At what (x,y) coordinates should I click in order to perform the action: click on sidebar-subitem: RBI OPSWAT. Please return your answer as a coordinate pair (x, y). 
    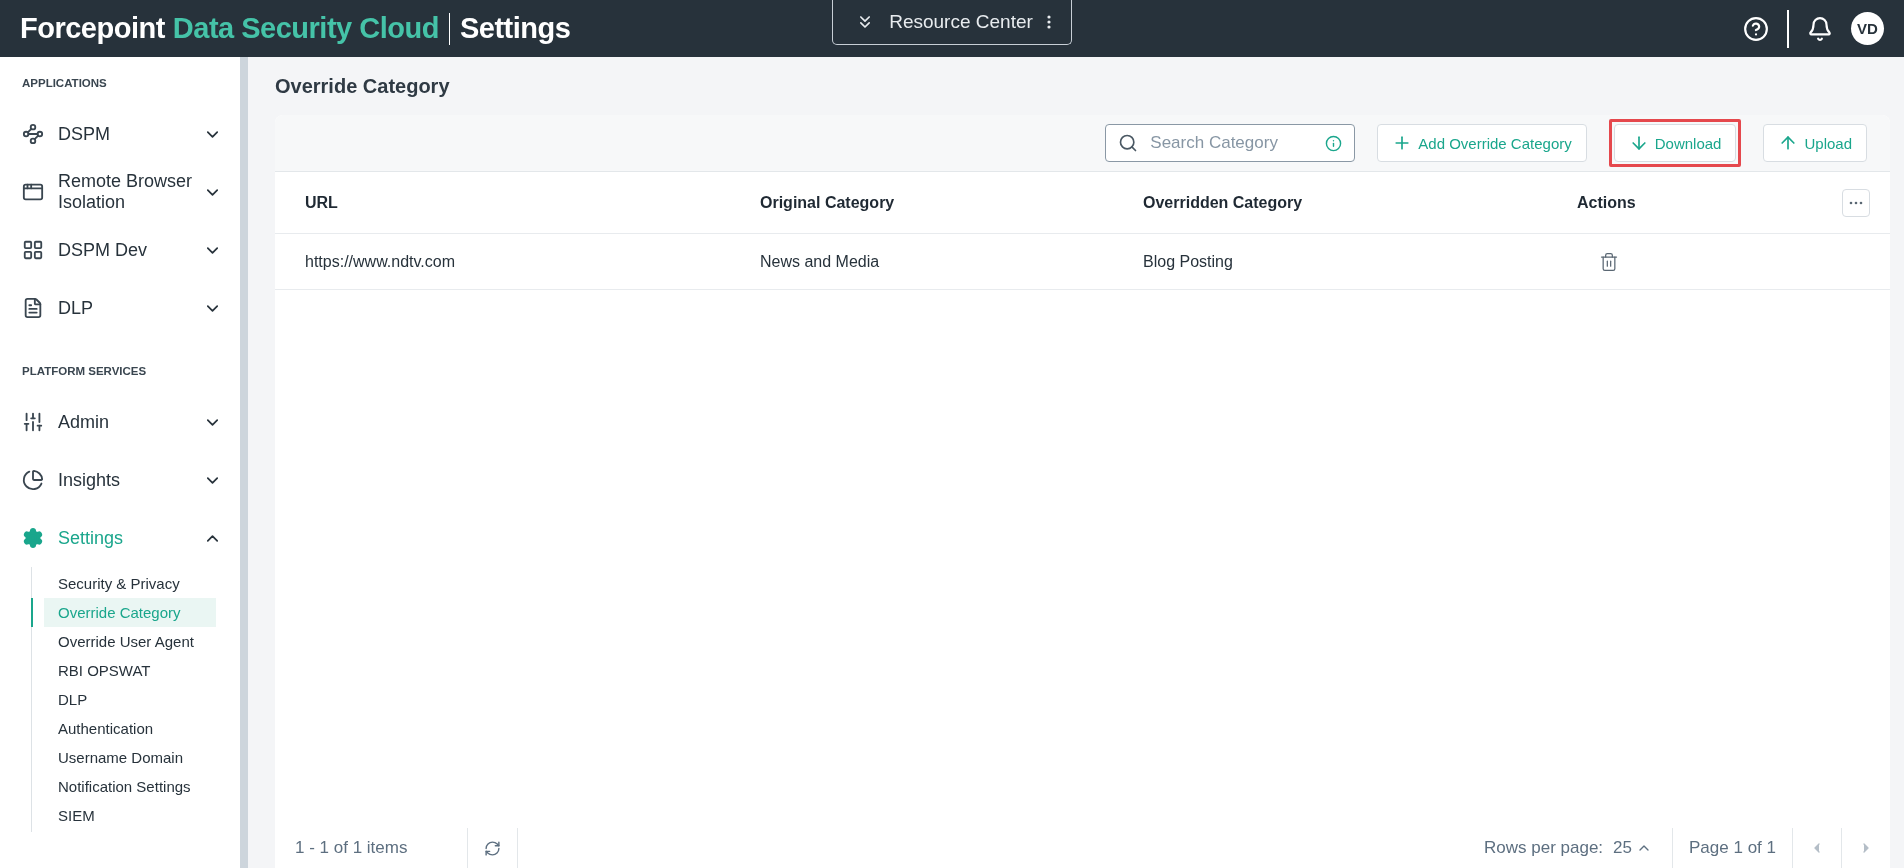
    Looking at the image, I should click on (123, 670).